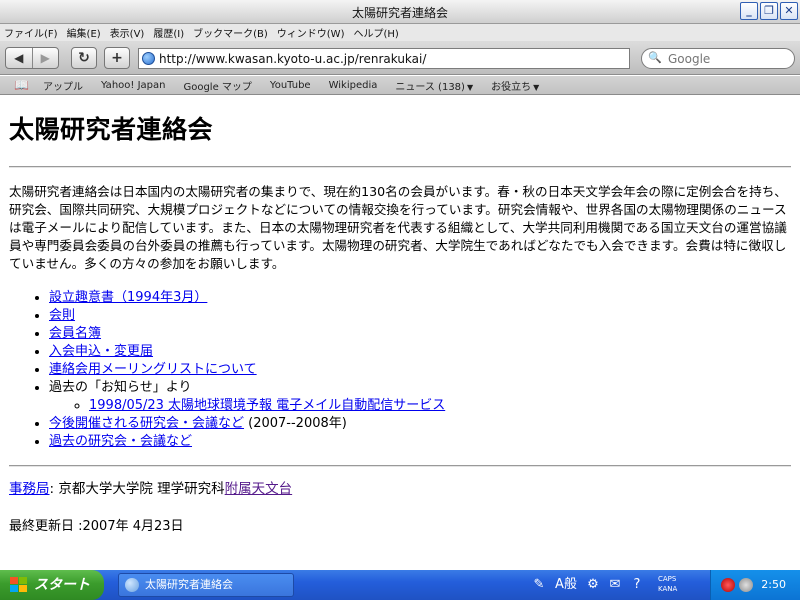 The height and width of the screenshot is (600, 800). Describe the element at coordinates (746, 585) in the screenshot. I see `volume-icon` at that location.